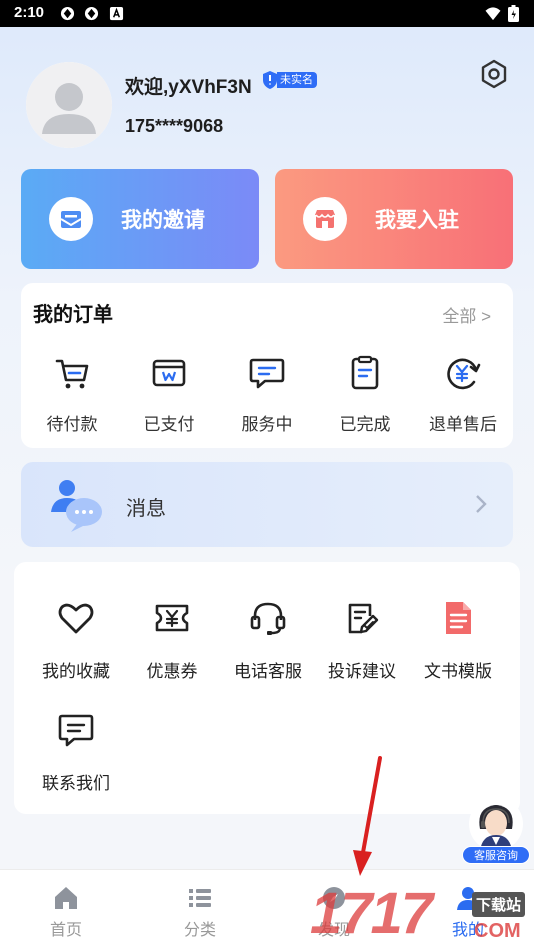  Describe the element at coordinates (76, 671) in the screenshot. I see `tool-label: 我的收藏` at that location.